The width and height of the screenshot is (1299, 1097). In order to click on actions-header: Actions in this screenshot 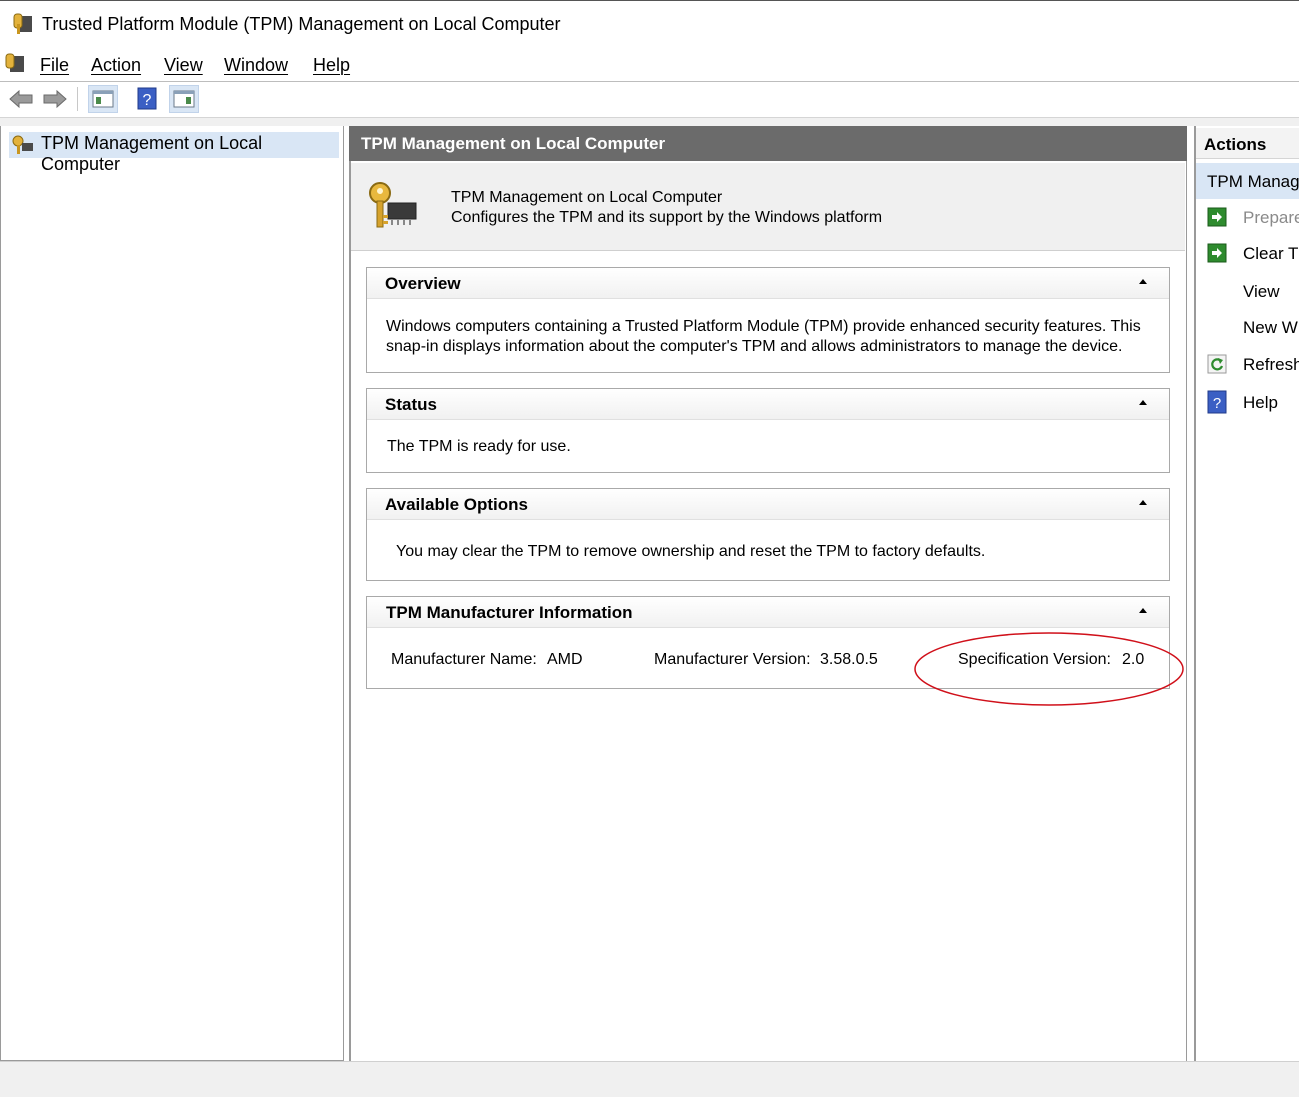, I will do `click(1247, 143)`.